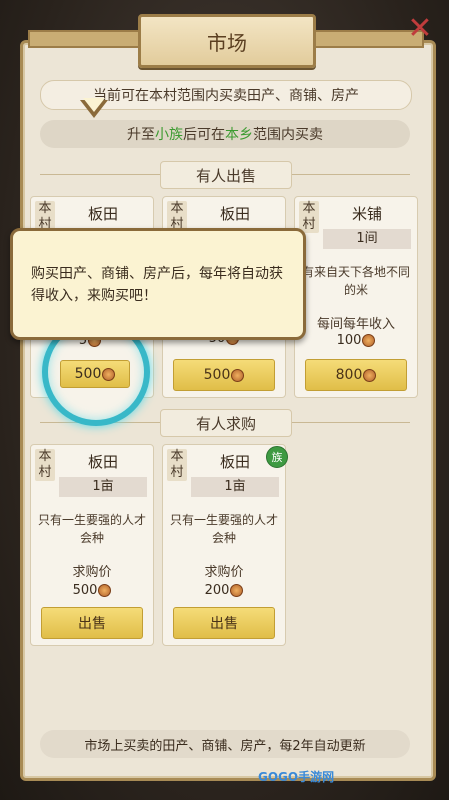 The height and width of the screenshot is (800, 449). What do you see at coordinates (86, 39) in the screenshot?
I see `title-wing-left` at bounding box center [86, 39].